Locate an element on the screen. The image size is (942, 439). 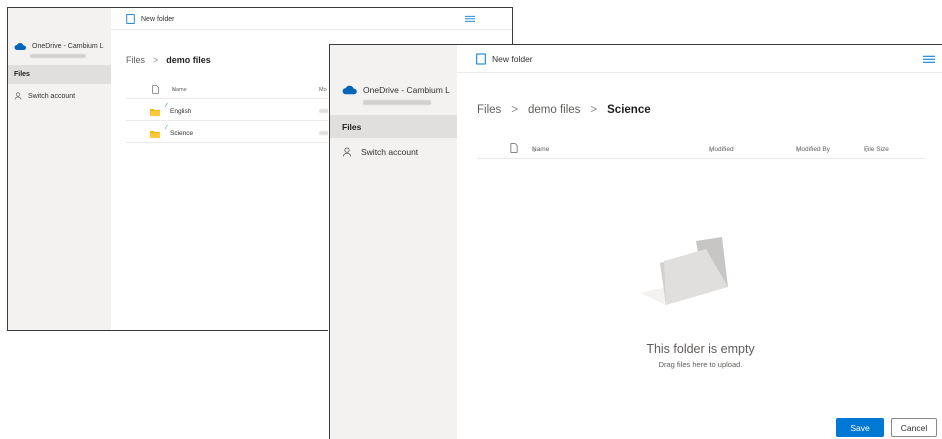
column-modified-by-label: Modified By is located at coordinates (813, 149).